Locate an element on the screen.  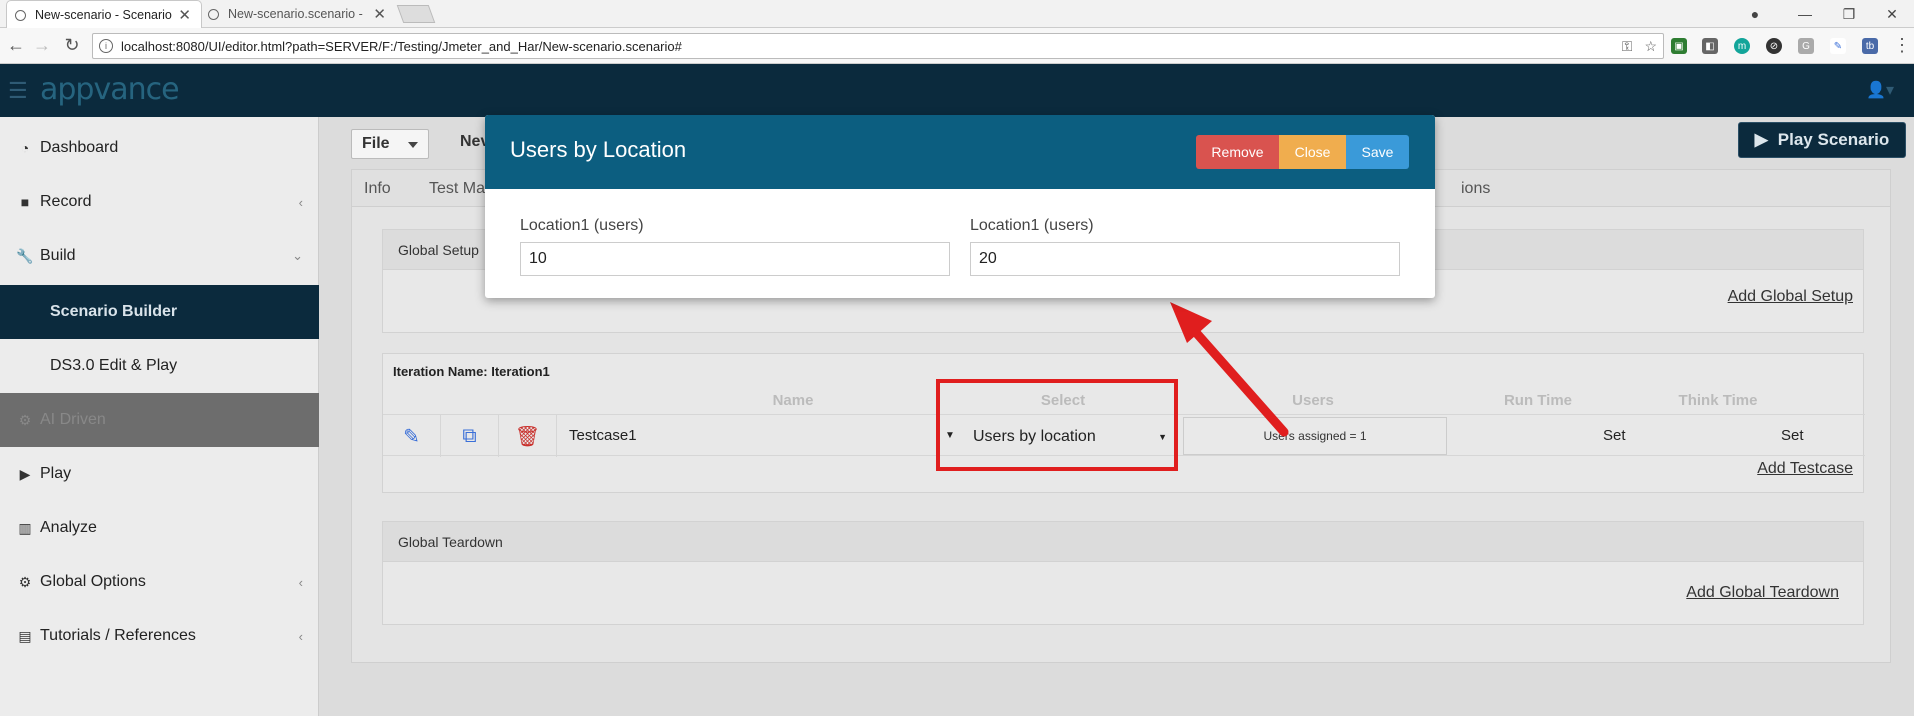
location2-users-label: Location1 (users) is located at coordinates (1032, 225).